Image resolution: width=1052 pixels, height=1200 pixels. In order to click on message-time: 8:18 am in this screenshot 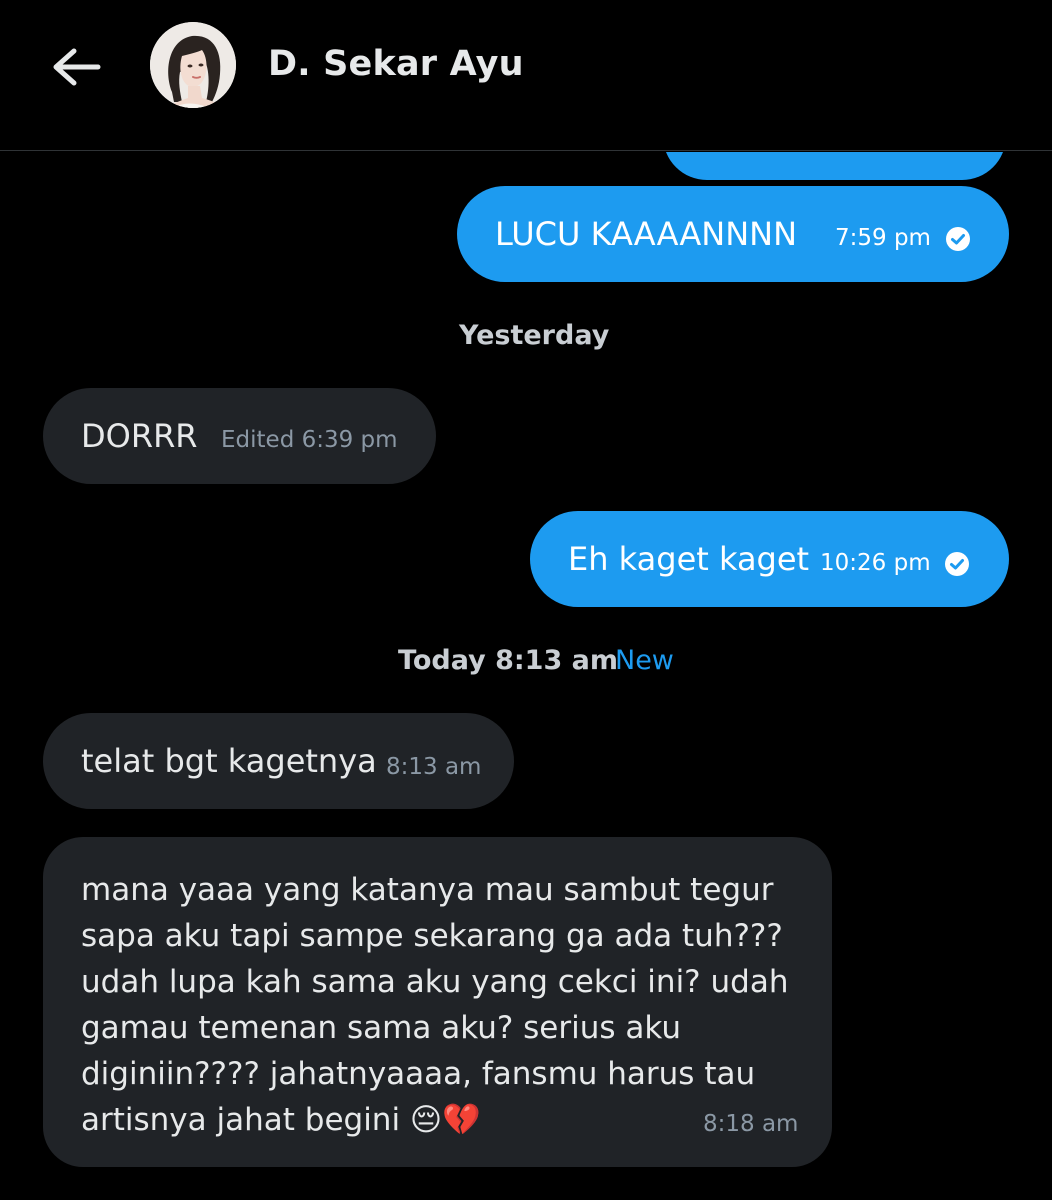, I will do `click(751, 1124)`.